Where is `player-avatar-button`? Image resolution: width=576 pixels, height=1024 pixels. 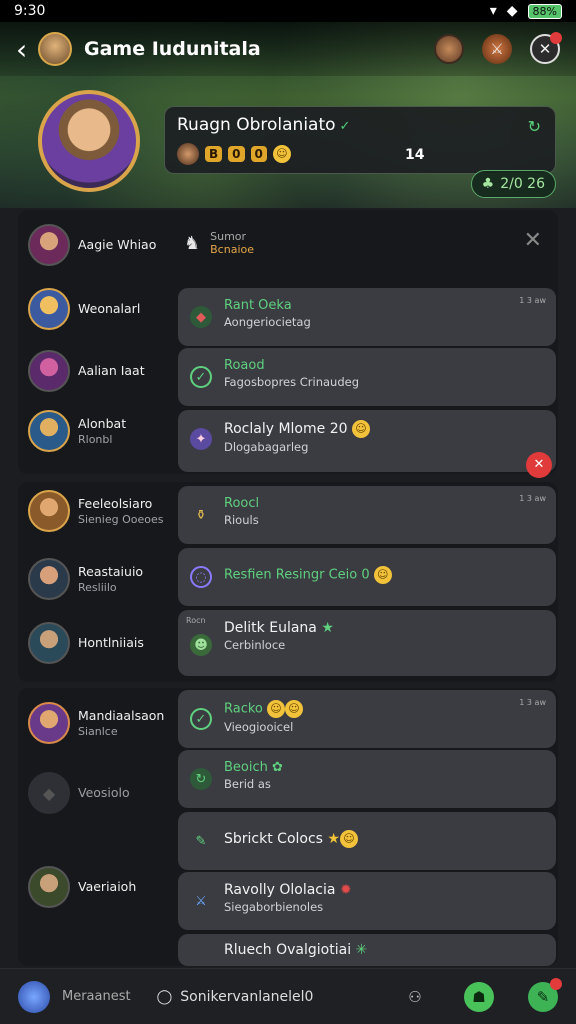 player-avatar-button is located at coordinates (449, 49).